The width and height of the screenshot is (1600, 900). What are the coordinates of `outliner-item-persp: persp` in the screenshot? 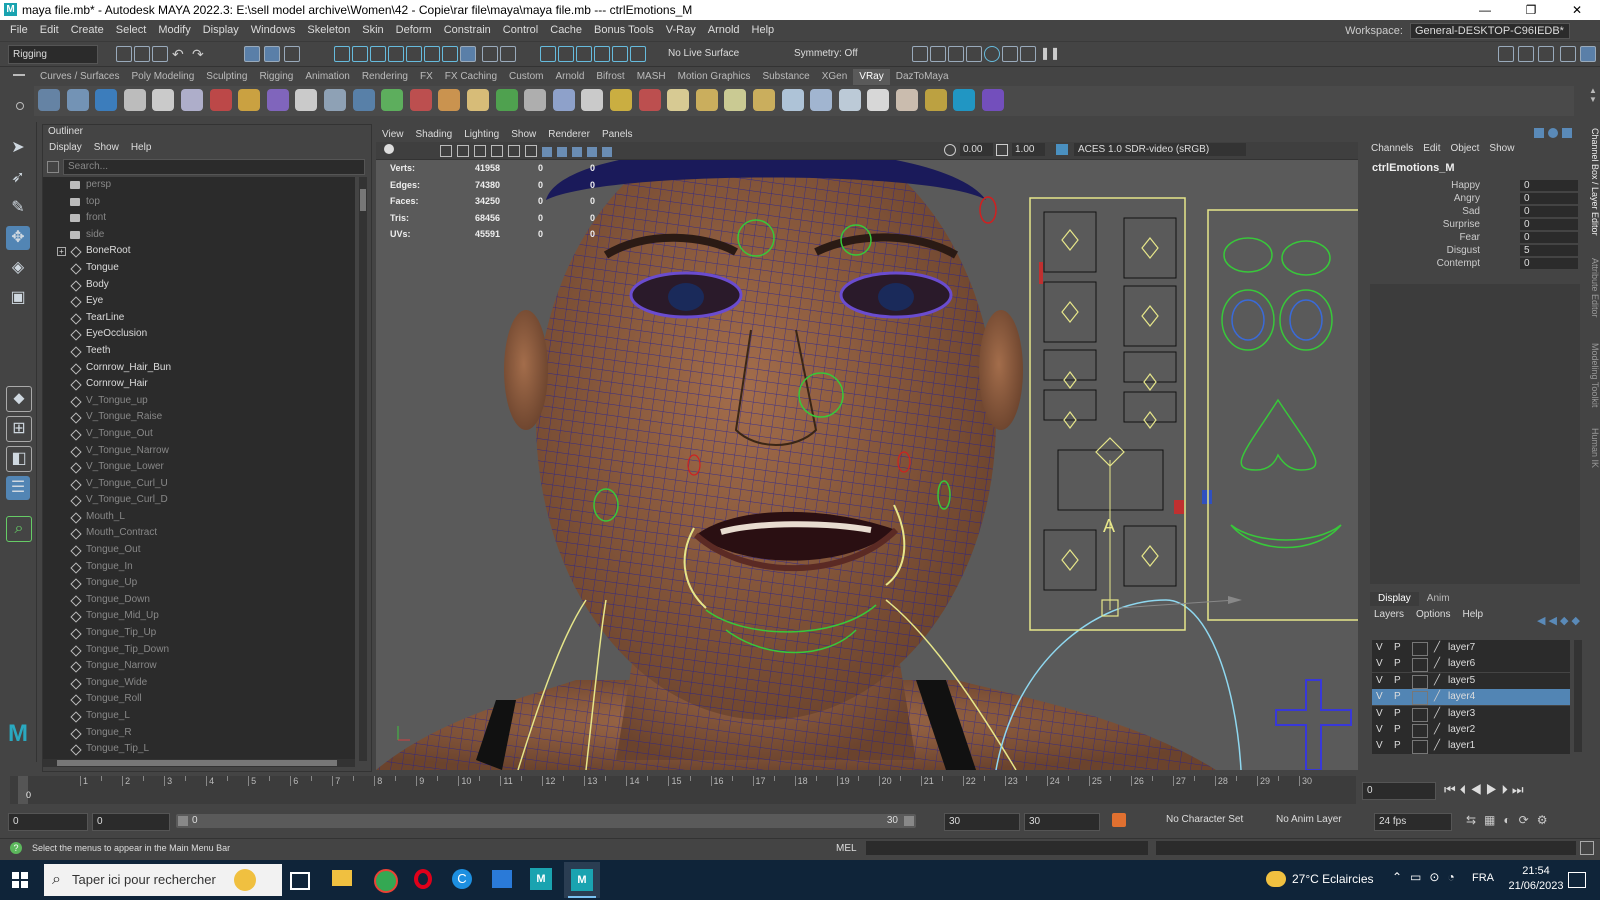 It's located at (199, 185).